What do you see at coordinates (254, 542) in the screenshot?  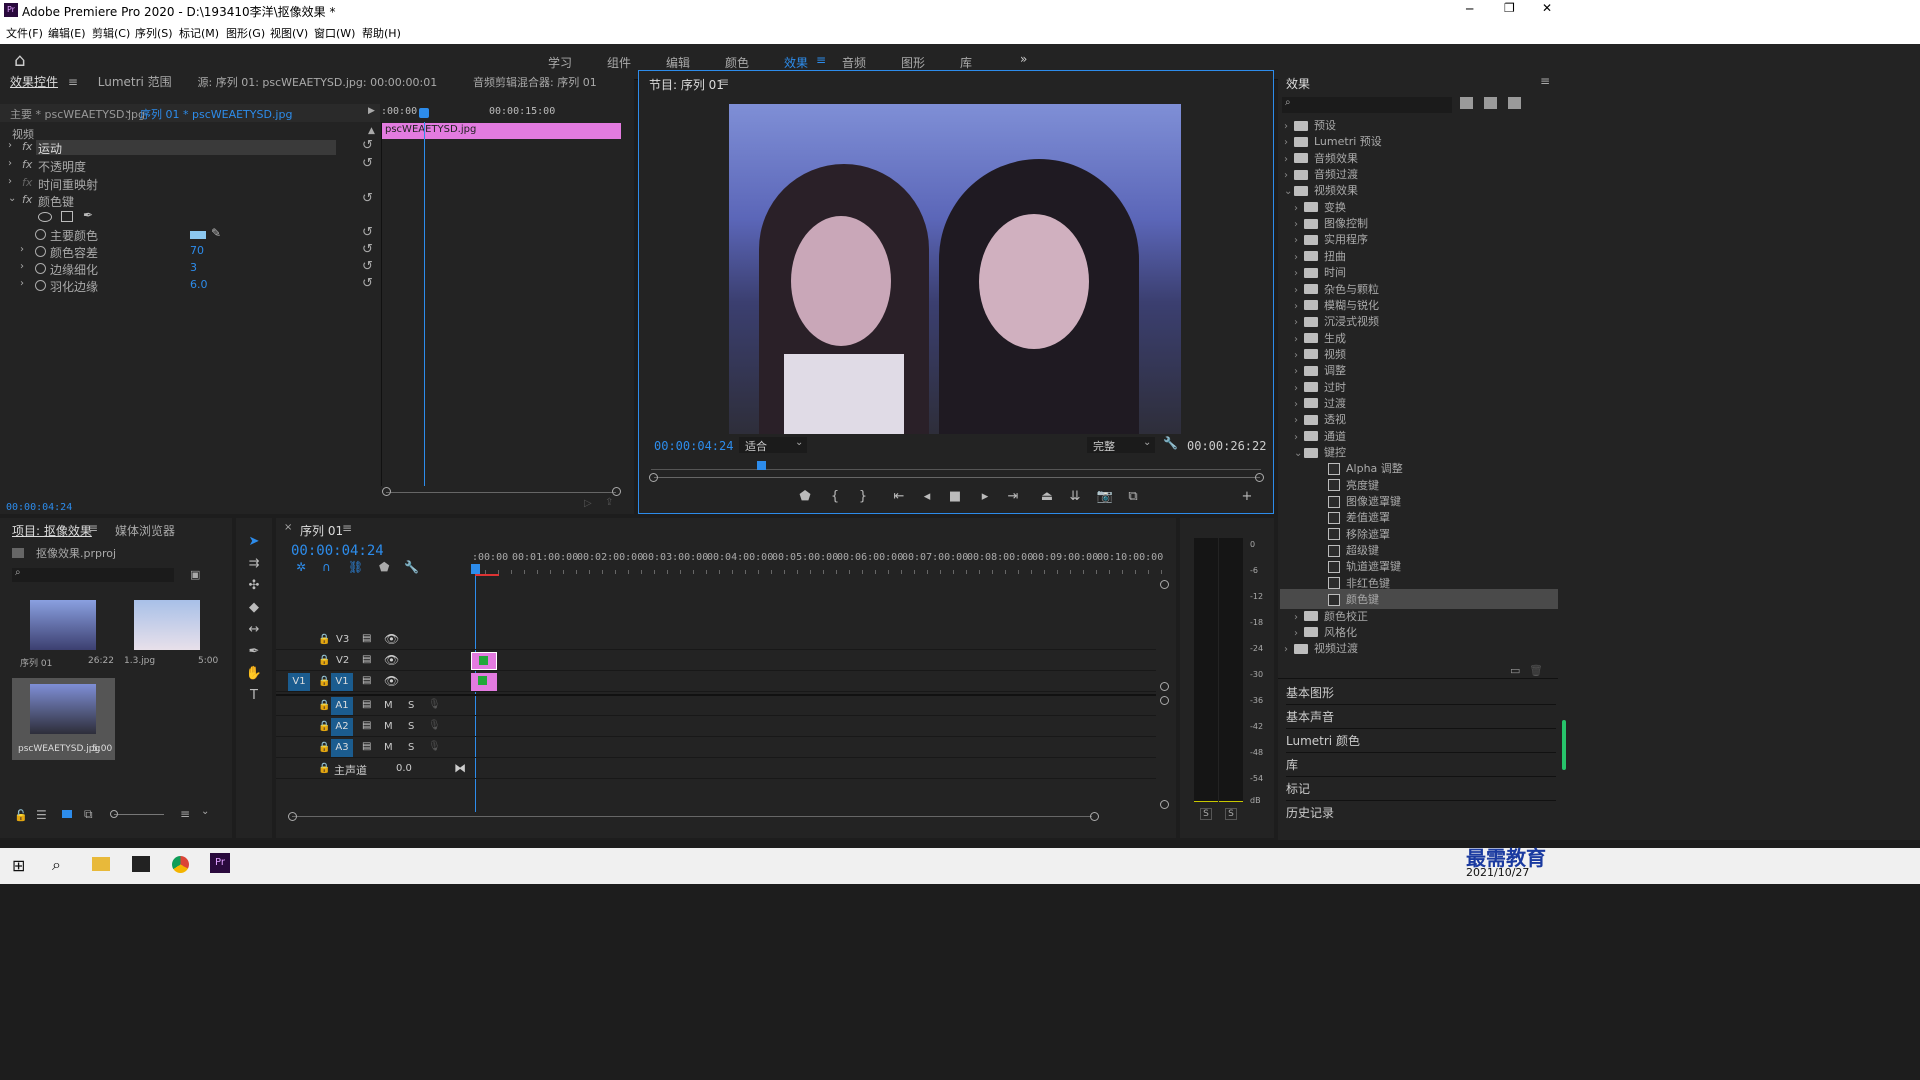 I see `selection-tool-icon: ➤` at bounding box center [254, 542].